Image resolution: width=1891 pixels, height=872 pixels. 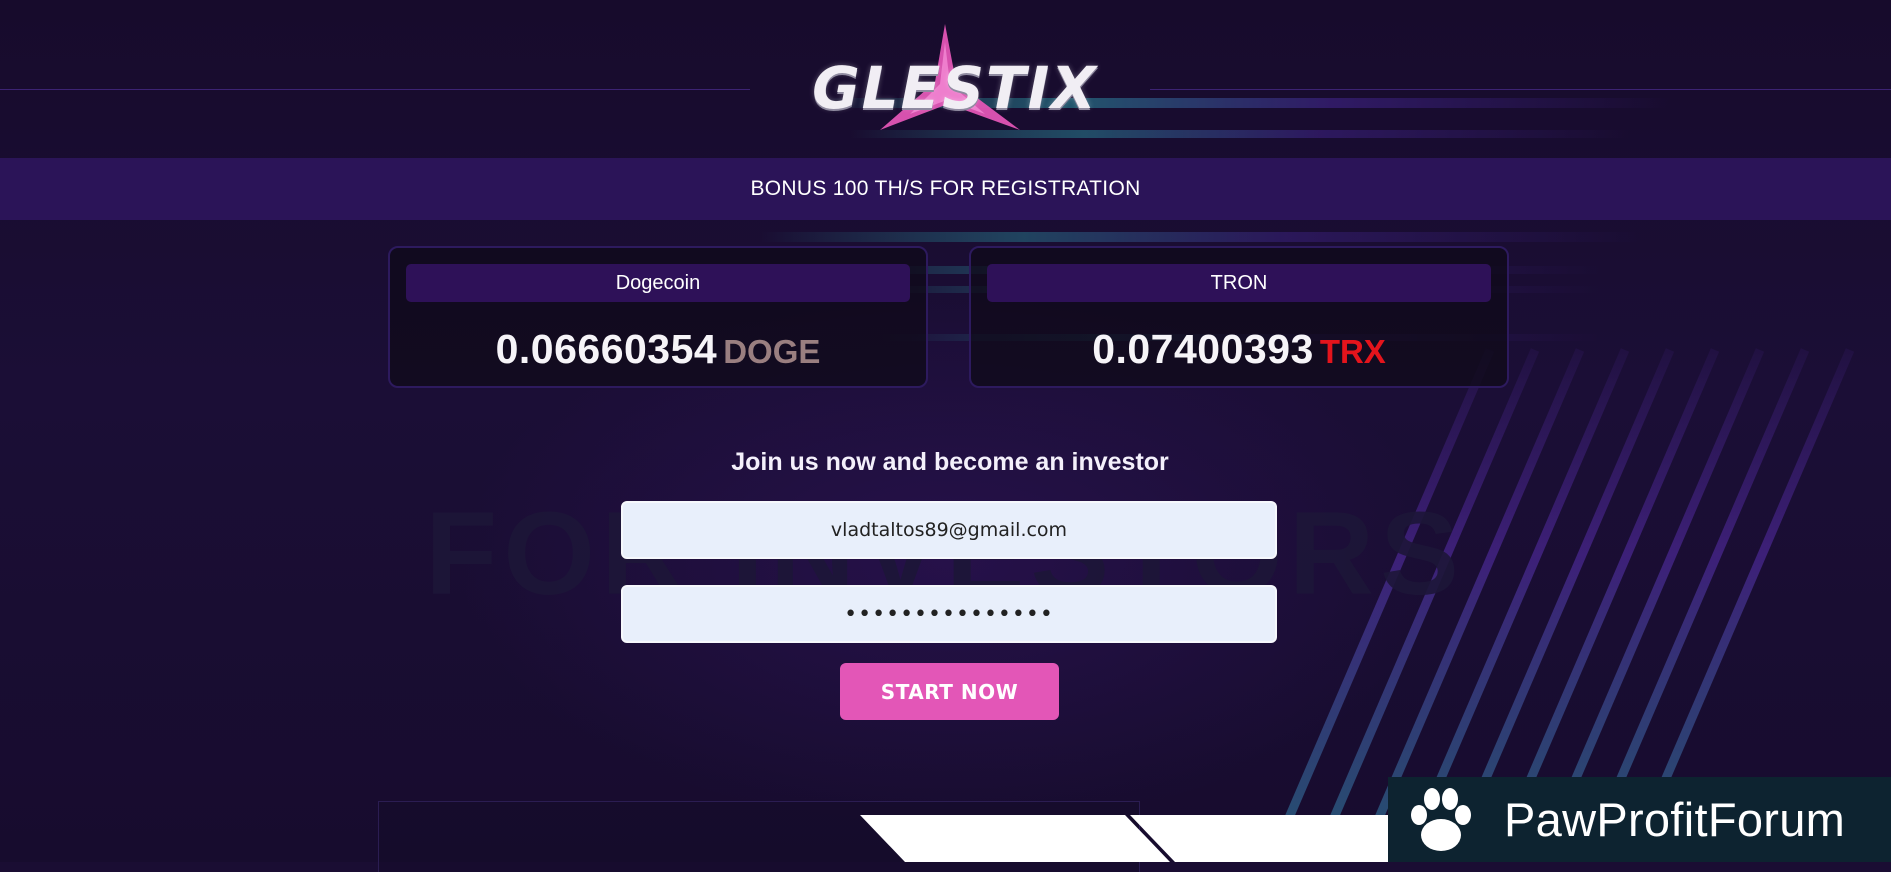 What do you see at coordinates (1203, 349) in the screenshot?
I see `coin-balance-value: 0.07400393` at bounding box center [1203, 349].